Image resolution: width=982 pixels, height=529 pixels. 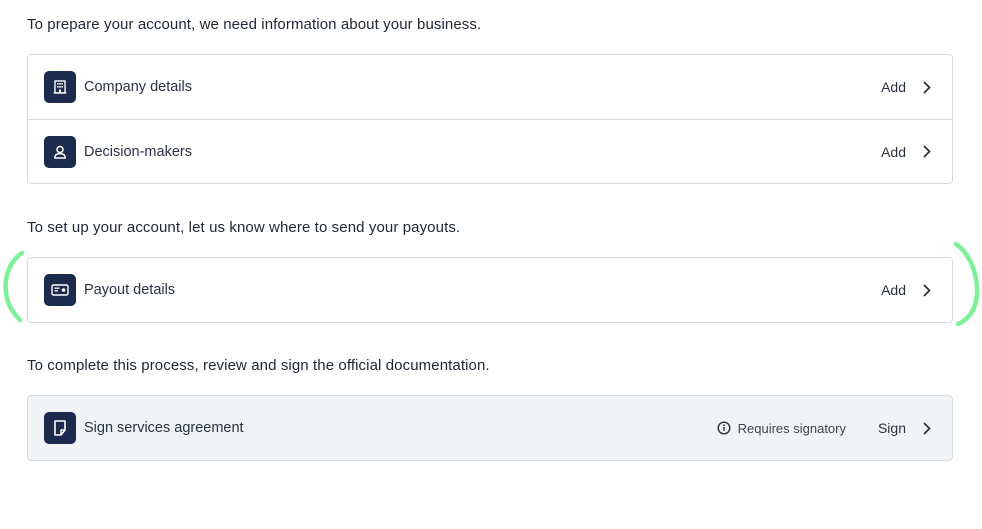 I want to click on payout-details-add-button: Add, so click(x=893, y=290).